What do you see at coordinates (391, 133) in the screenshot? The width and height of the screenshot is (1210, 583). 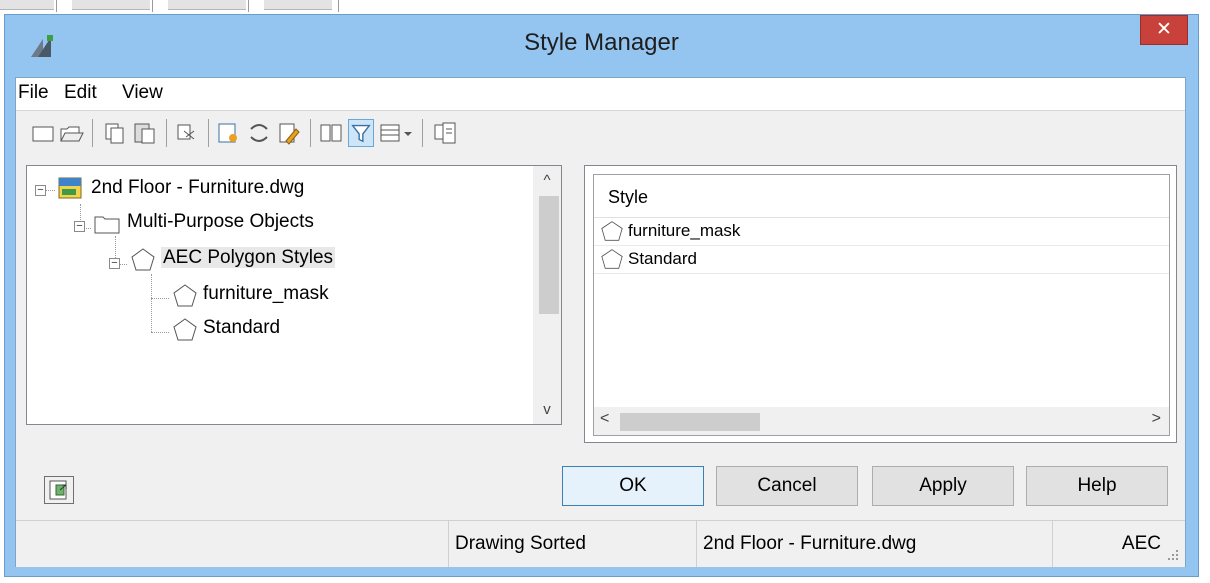 I see `view-options-icon` at bounding box center [391, 133].